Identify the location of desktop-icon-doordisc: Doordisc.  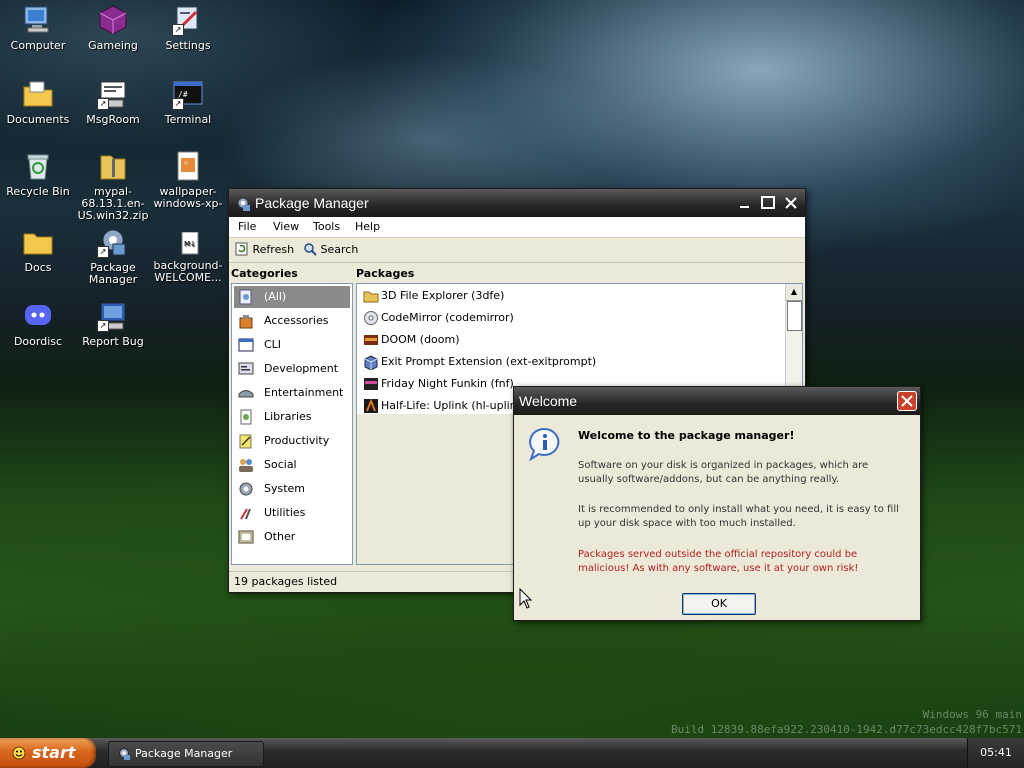
(38, 324).